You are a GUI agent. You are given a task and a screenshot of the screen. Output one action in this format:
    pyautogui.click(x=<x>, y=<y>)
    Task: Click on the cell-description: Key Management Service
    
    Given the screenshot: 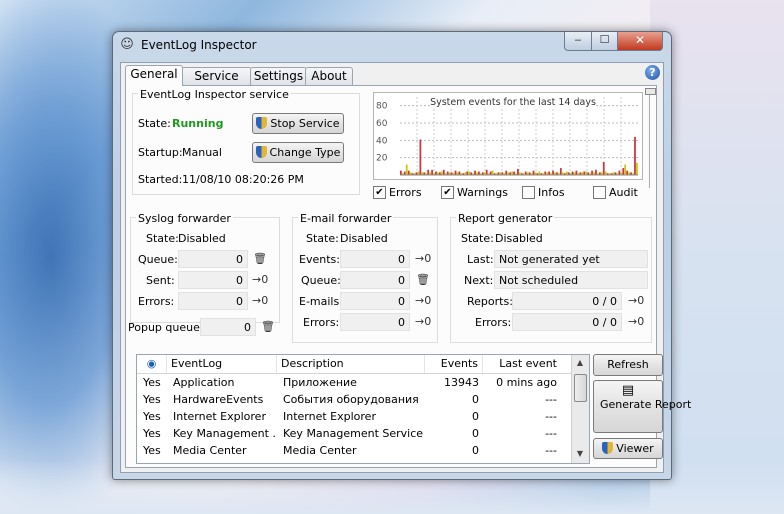 What is the action you would take?
    pyautogui.click(x=353, y=433)
    